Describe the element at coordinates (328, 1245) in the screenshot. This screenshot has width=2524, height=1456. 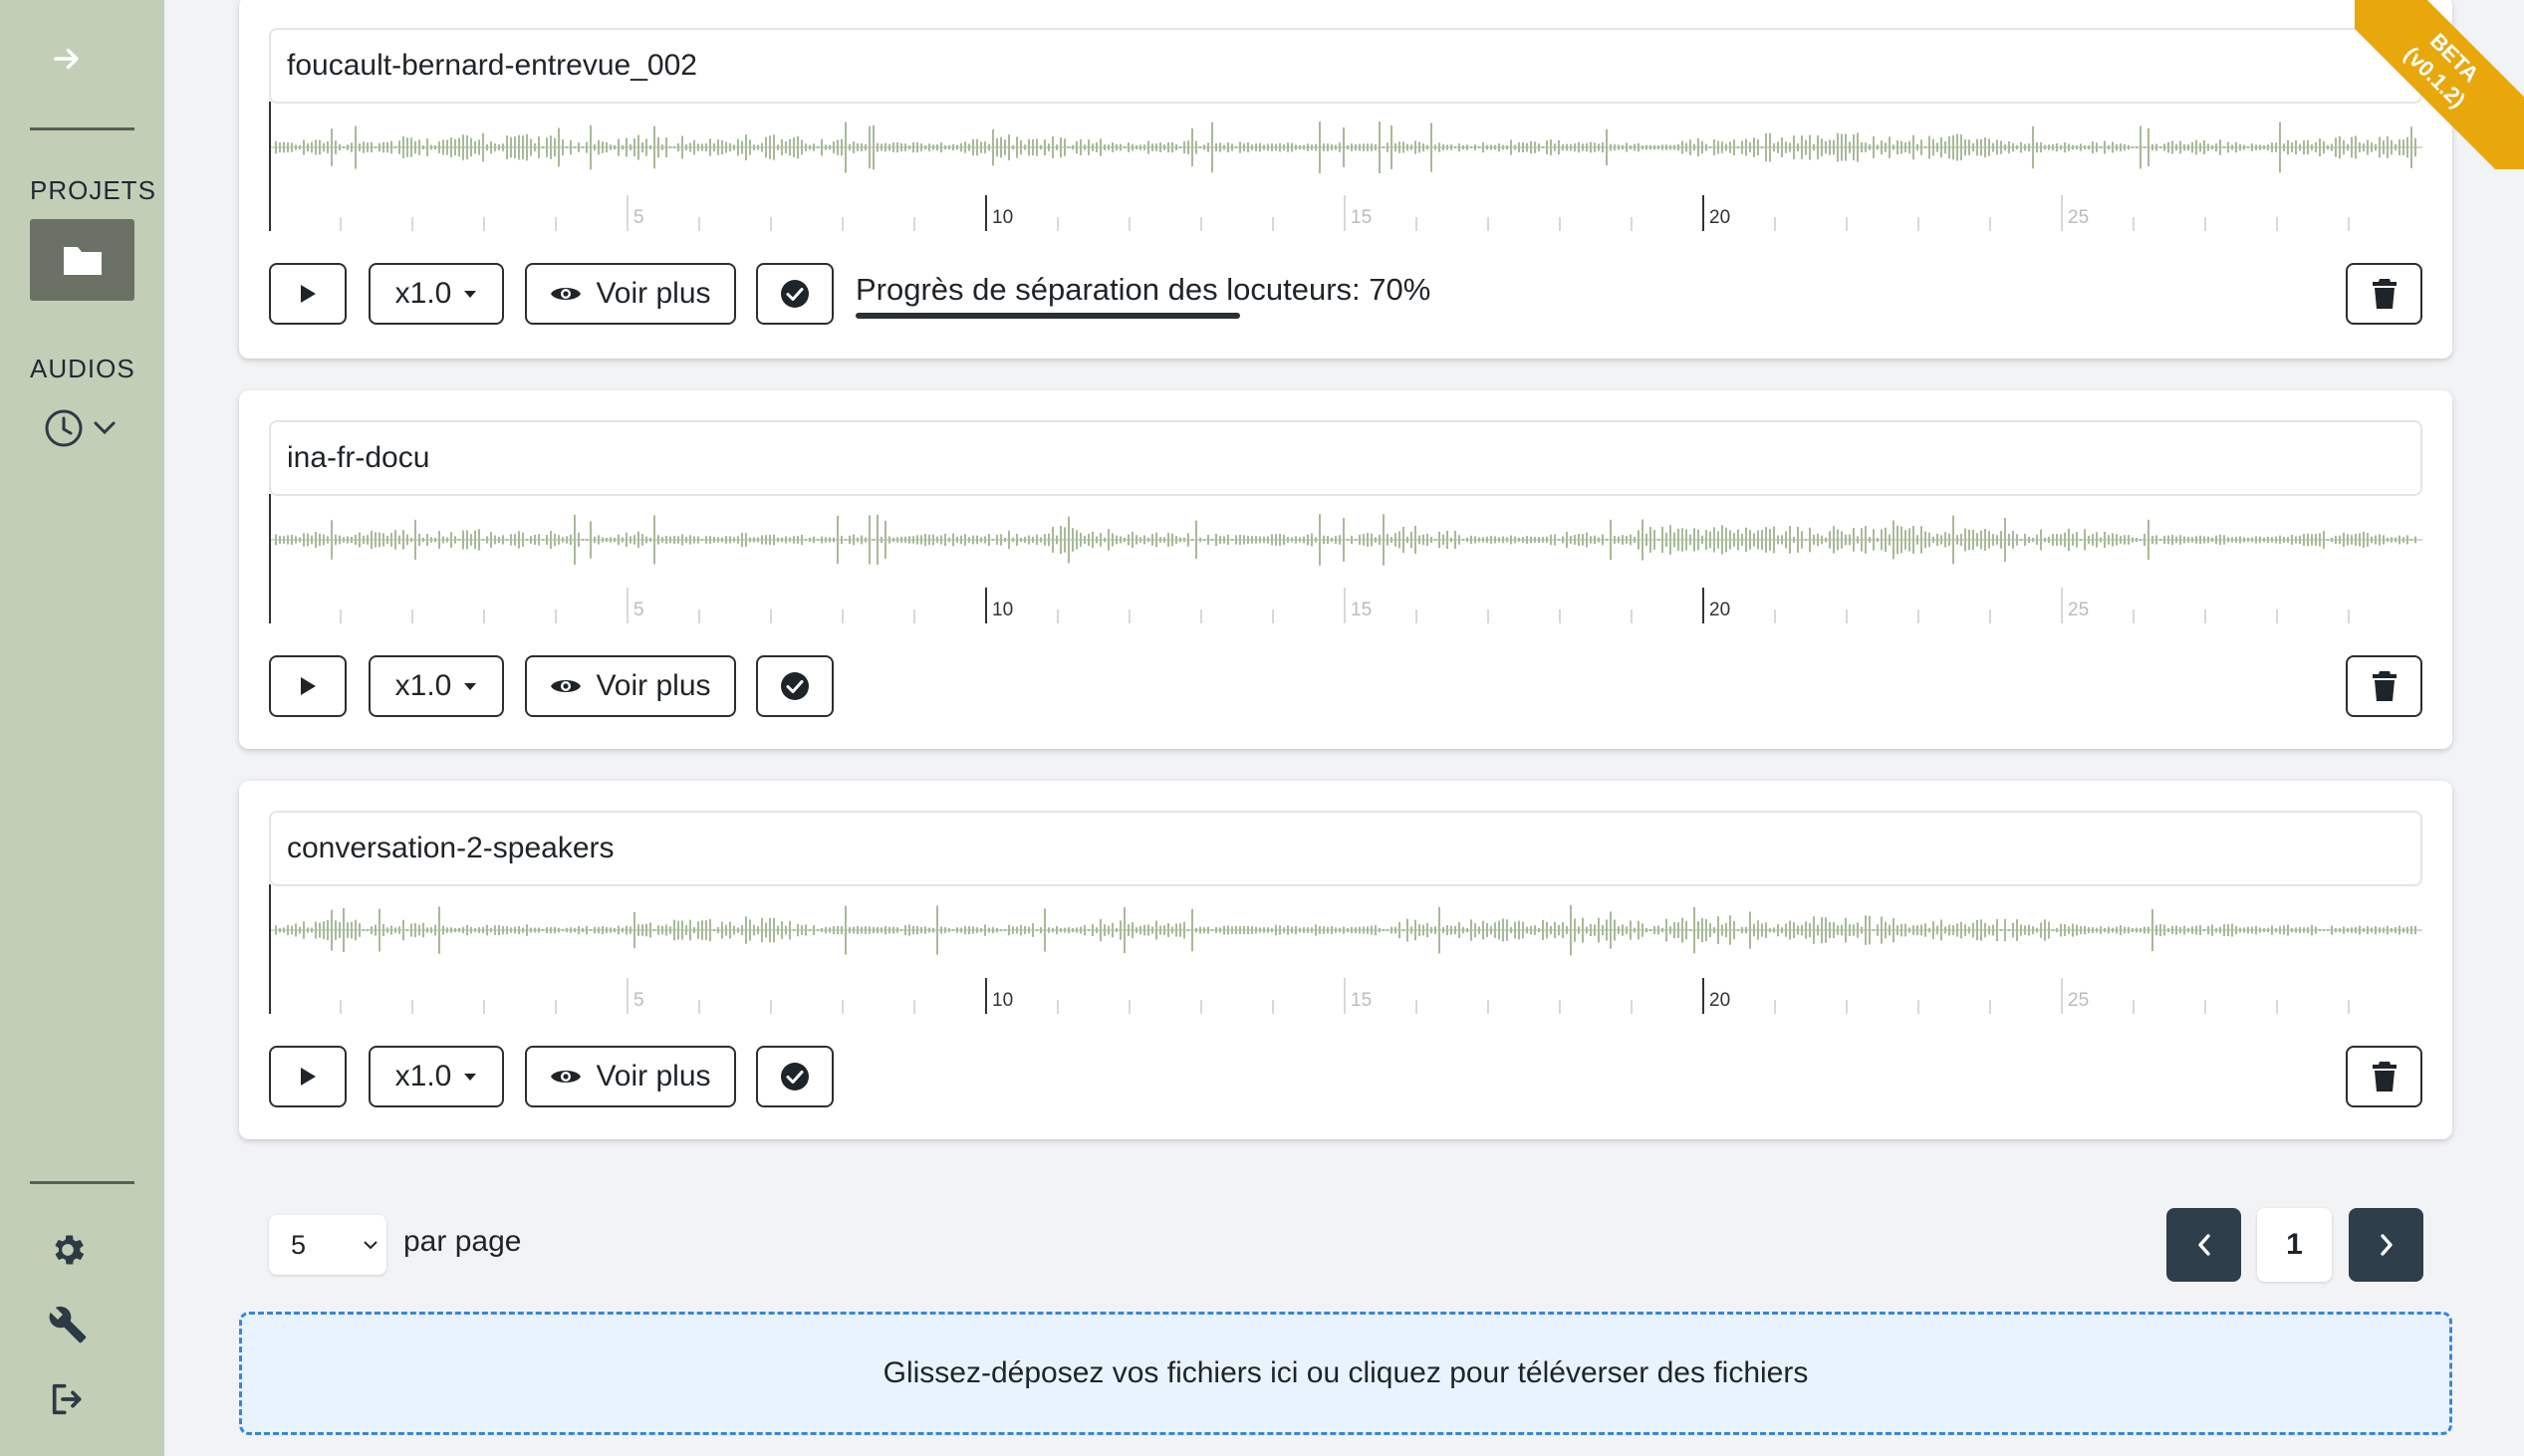
I see `per-page-select: 5` at that location.